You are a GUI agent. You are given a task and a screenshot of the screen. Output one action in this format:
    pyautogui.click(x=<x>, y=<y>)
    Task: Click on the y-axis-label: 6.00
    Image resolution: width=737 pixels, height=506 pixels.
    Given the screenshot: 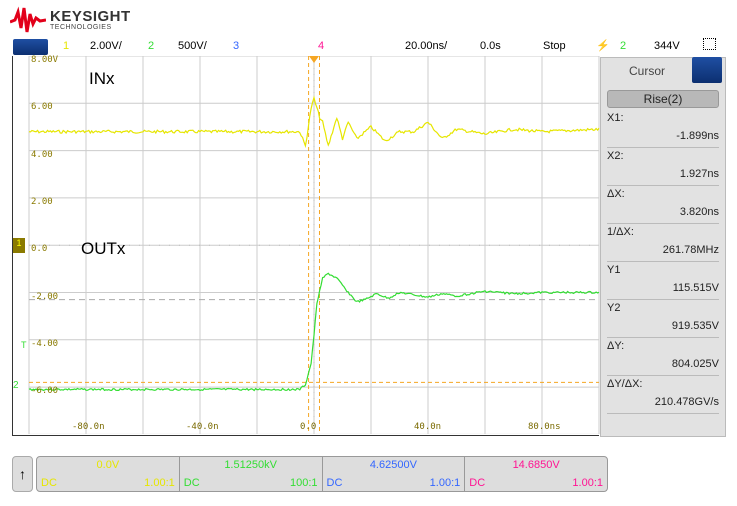 What is the action you would take?
    pyautogui.click(x=42, y=107)
    